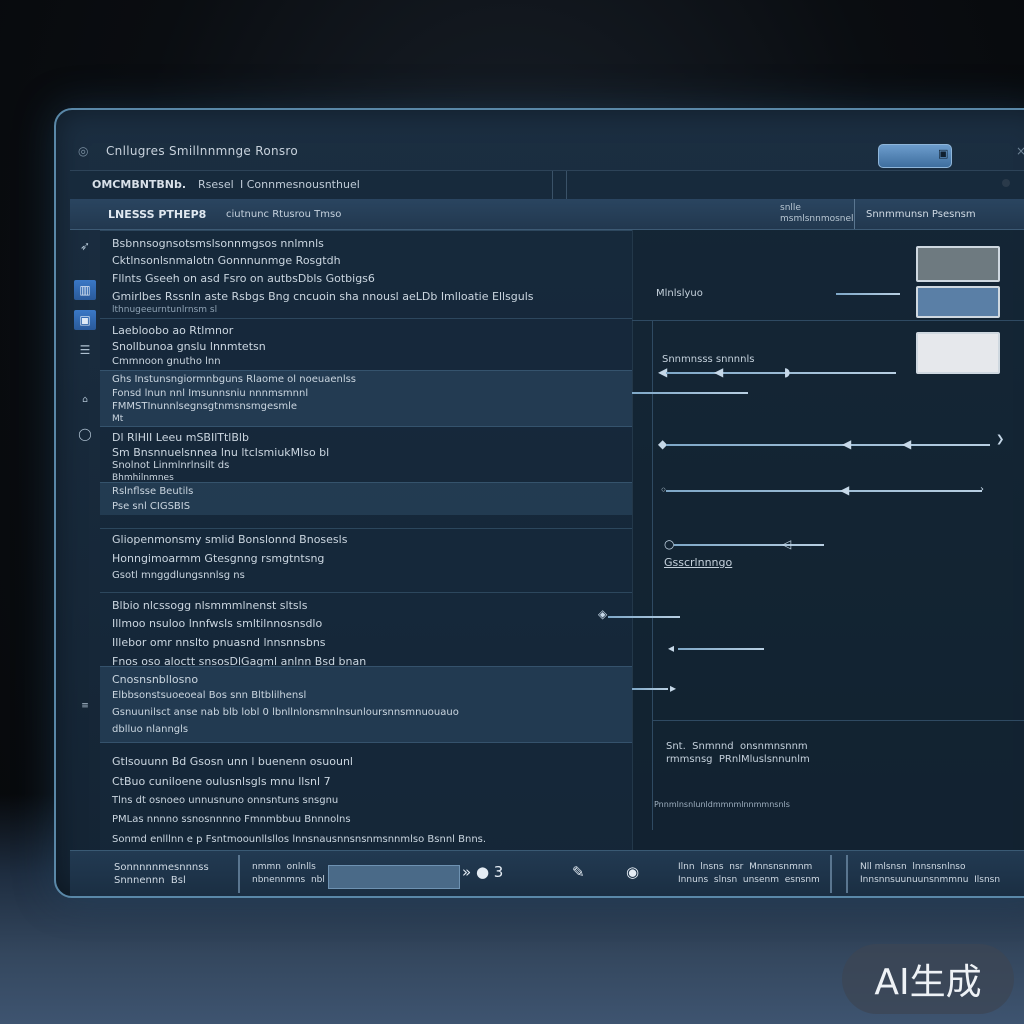 This screenshot has width=1024, height=1024. What do you see at coordinates (217, 623) in the screenshot?
I see `list-item-line: Illmoo nsuloo lnnfwsls smltilnnosnsdlo` at bounding box center [217, 623].